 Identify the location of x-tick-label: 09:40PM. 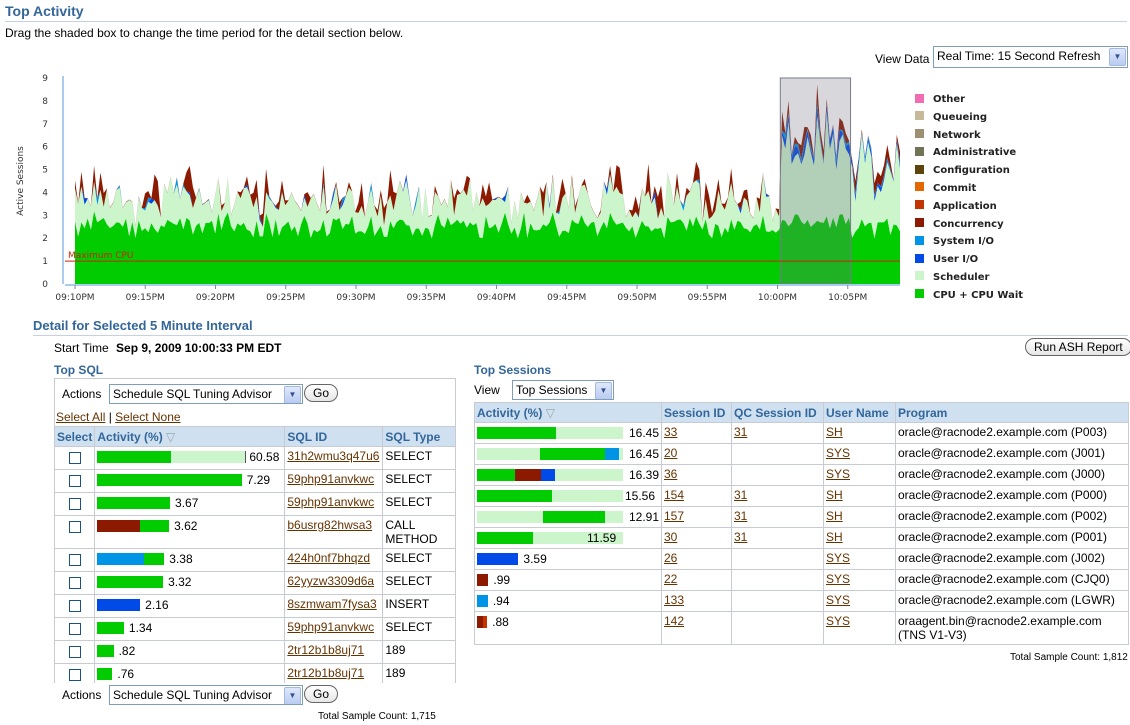
(496, 298).